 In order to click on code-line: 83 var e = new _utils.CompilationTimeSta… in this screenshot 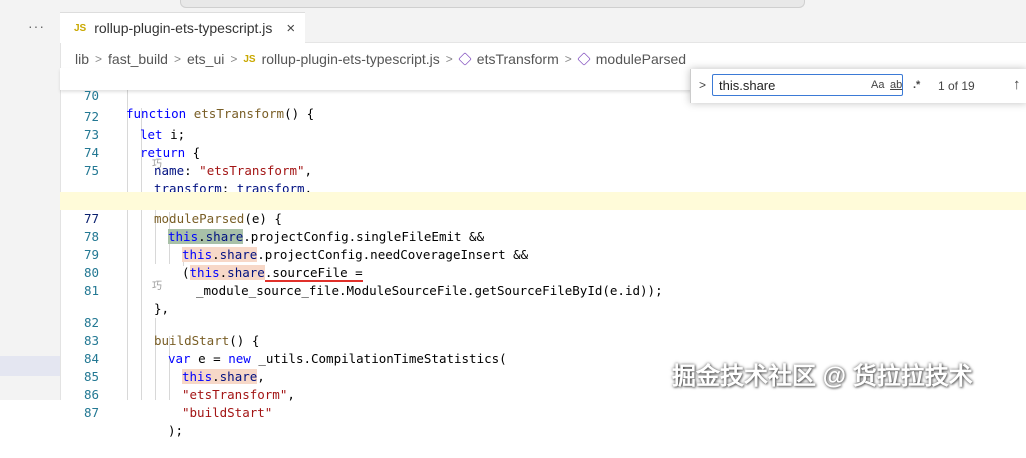, I will do `click(543, 340)`.